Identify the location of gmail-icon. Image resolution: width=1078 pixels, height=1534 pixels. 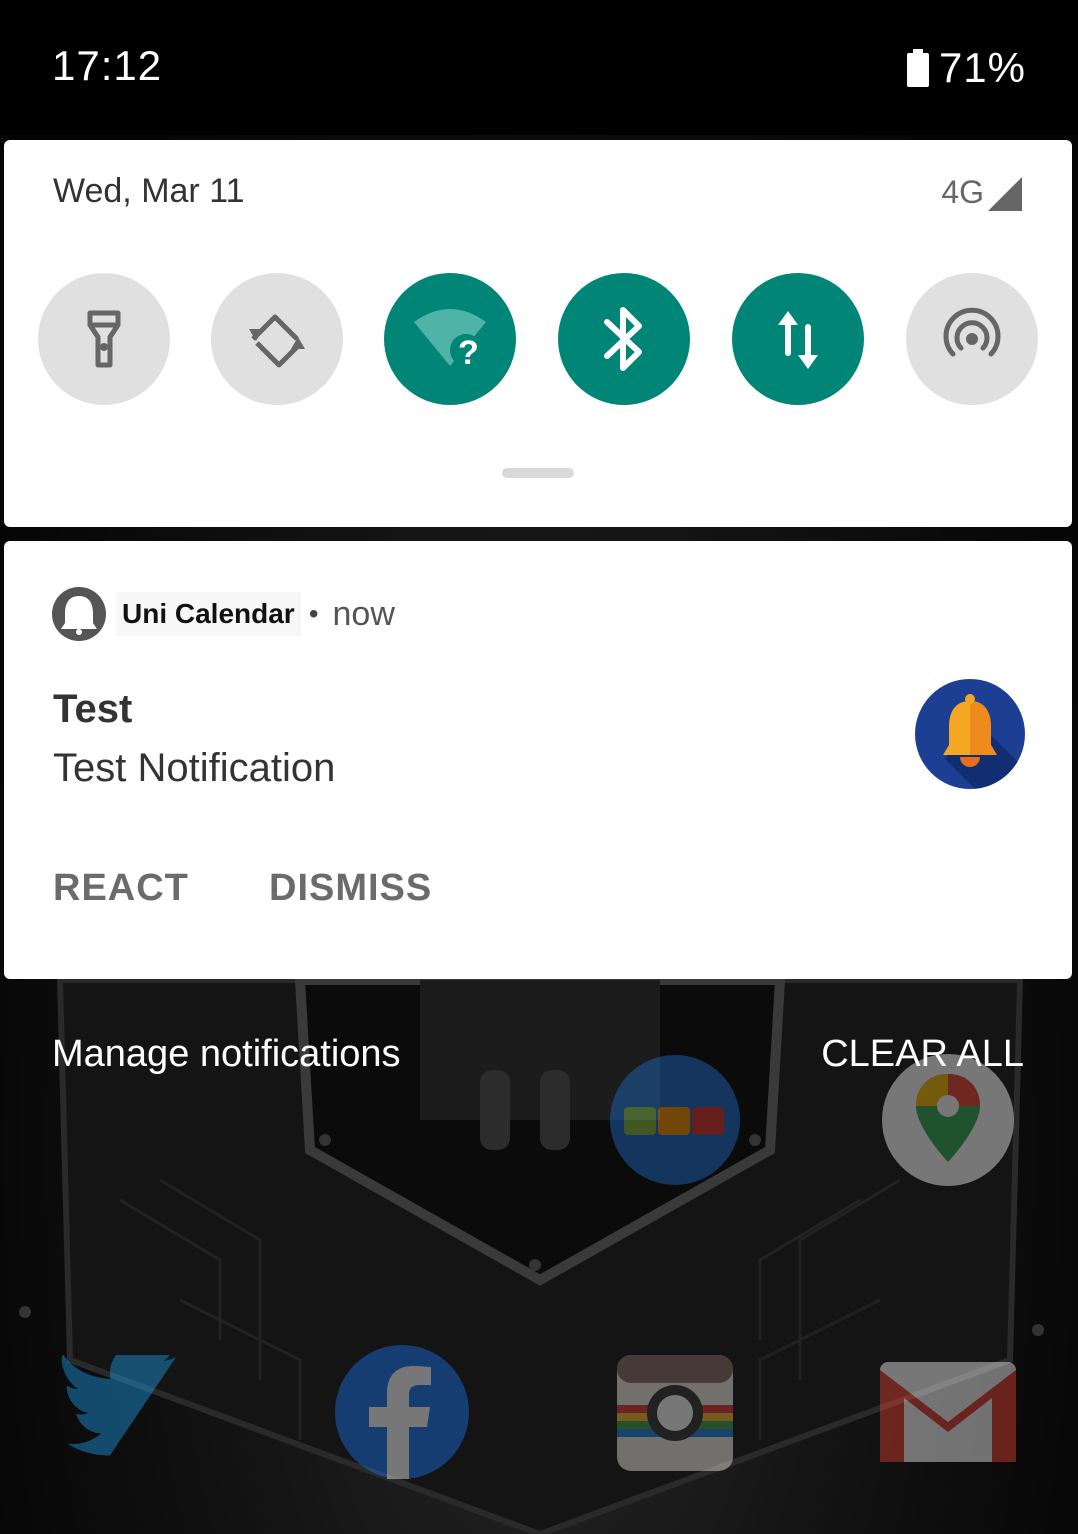
(948, 1414).